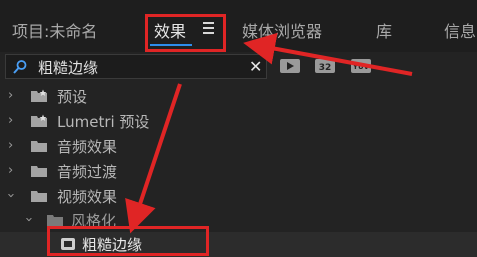 This screenshot has width=477, height=257. What do you see at coordinates (460, 30) in the screenshot?
I see `tab-info: 信息` at bounding box center [460, 30].